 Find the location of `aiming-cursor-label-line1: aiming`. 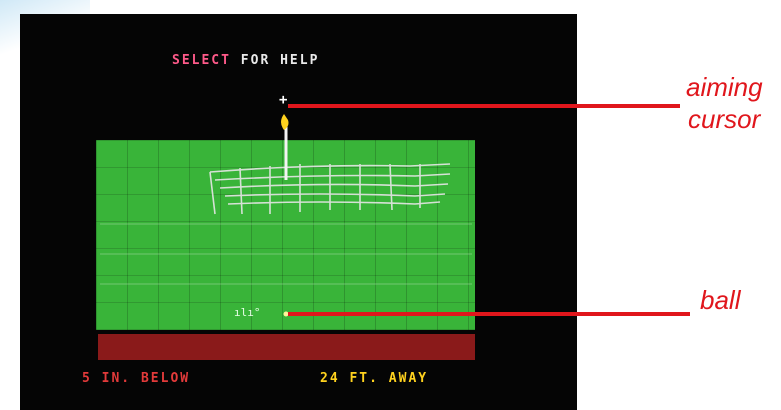

aiming-cursor-label-line1: aiming is located at coordinates (724, 87).